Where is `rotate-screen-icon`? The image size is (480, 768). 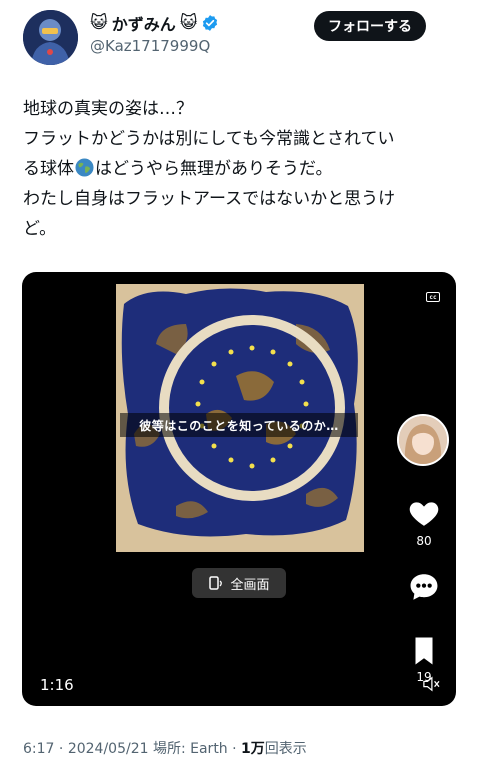
rotate-screen-icon is located at coordinates (216, 583).